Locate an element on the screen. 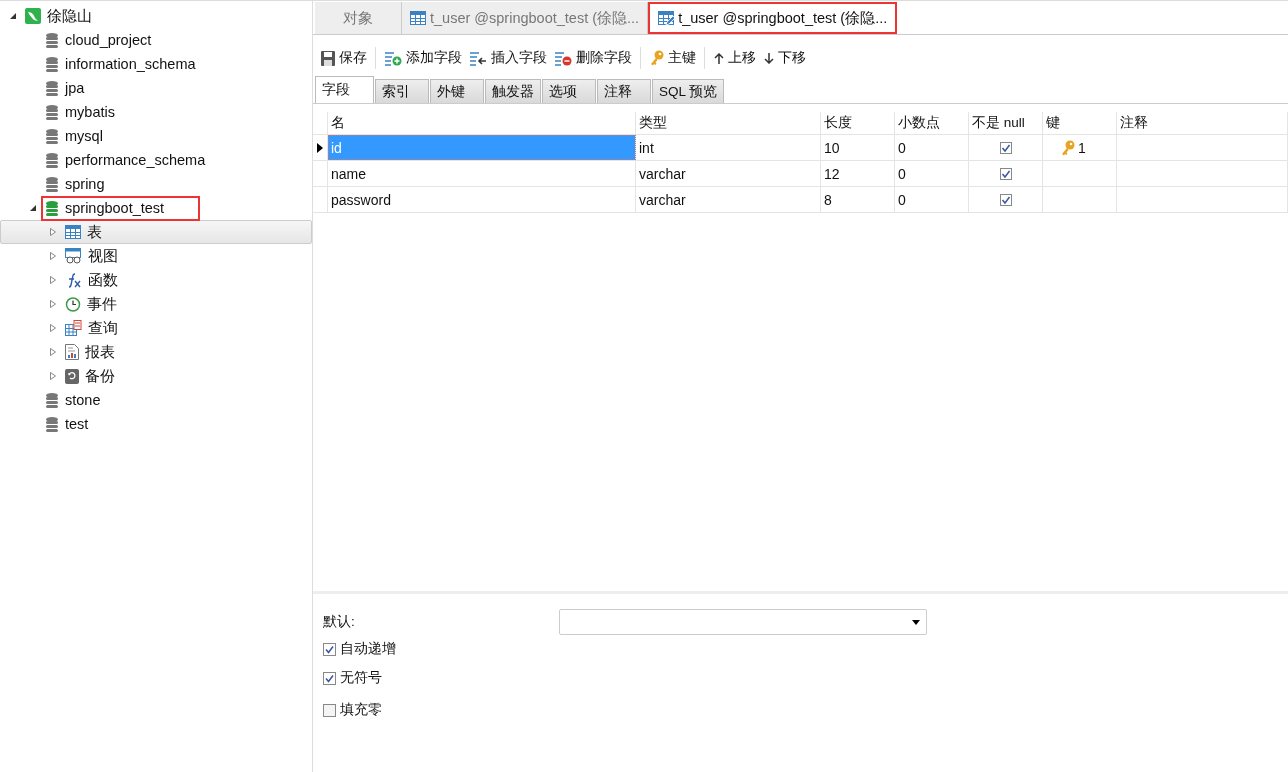 This screenshot has height=772, width=1288. table-cell: 10 is located at coordinates (858, 147).